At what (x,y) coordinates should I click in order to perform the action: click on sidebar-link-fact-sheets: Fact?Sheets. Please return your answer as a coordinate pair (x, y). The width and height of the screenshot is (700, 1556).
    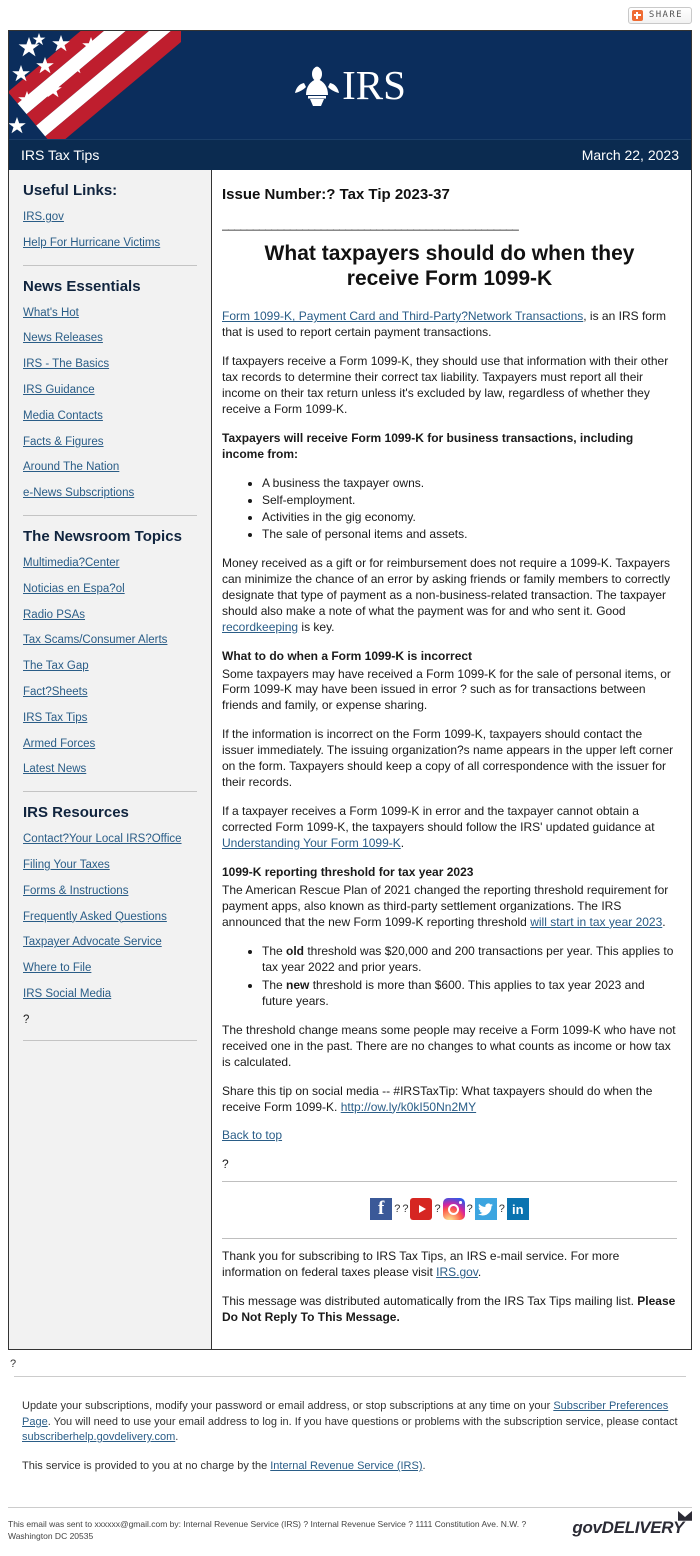
    Looking at the image, I should click on (110, 693).